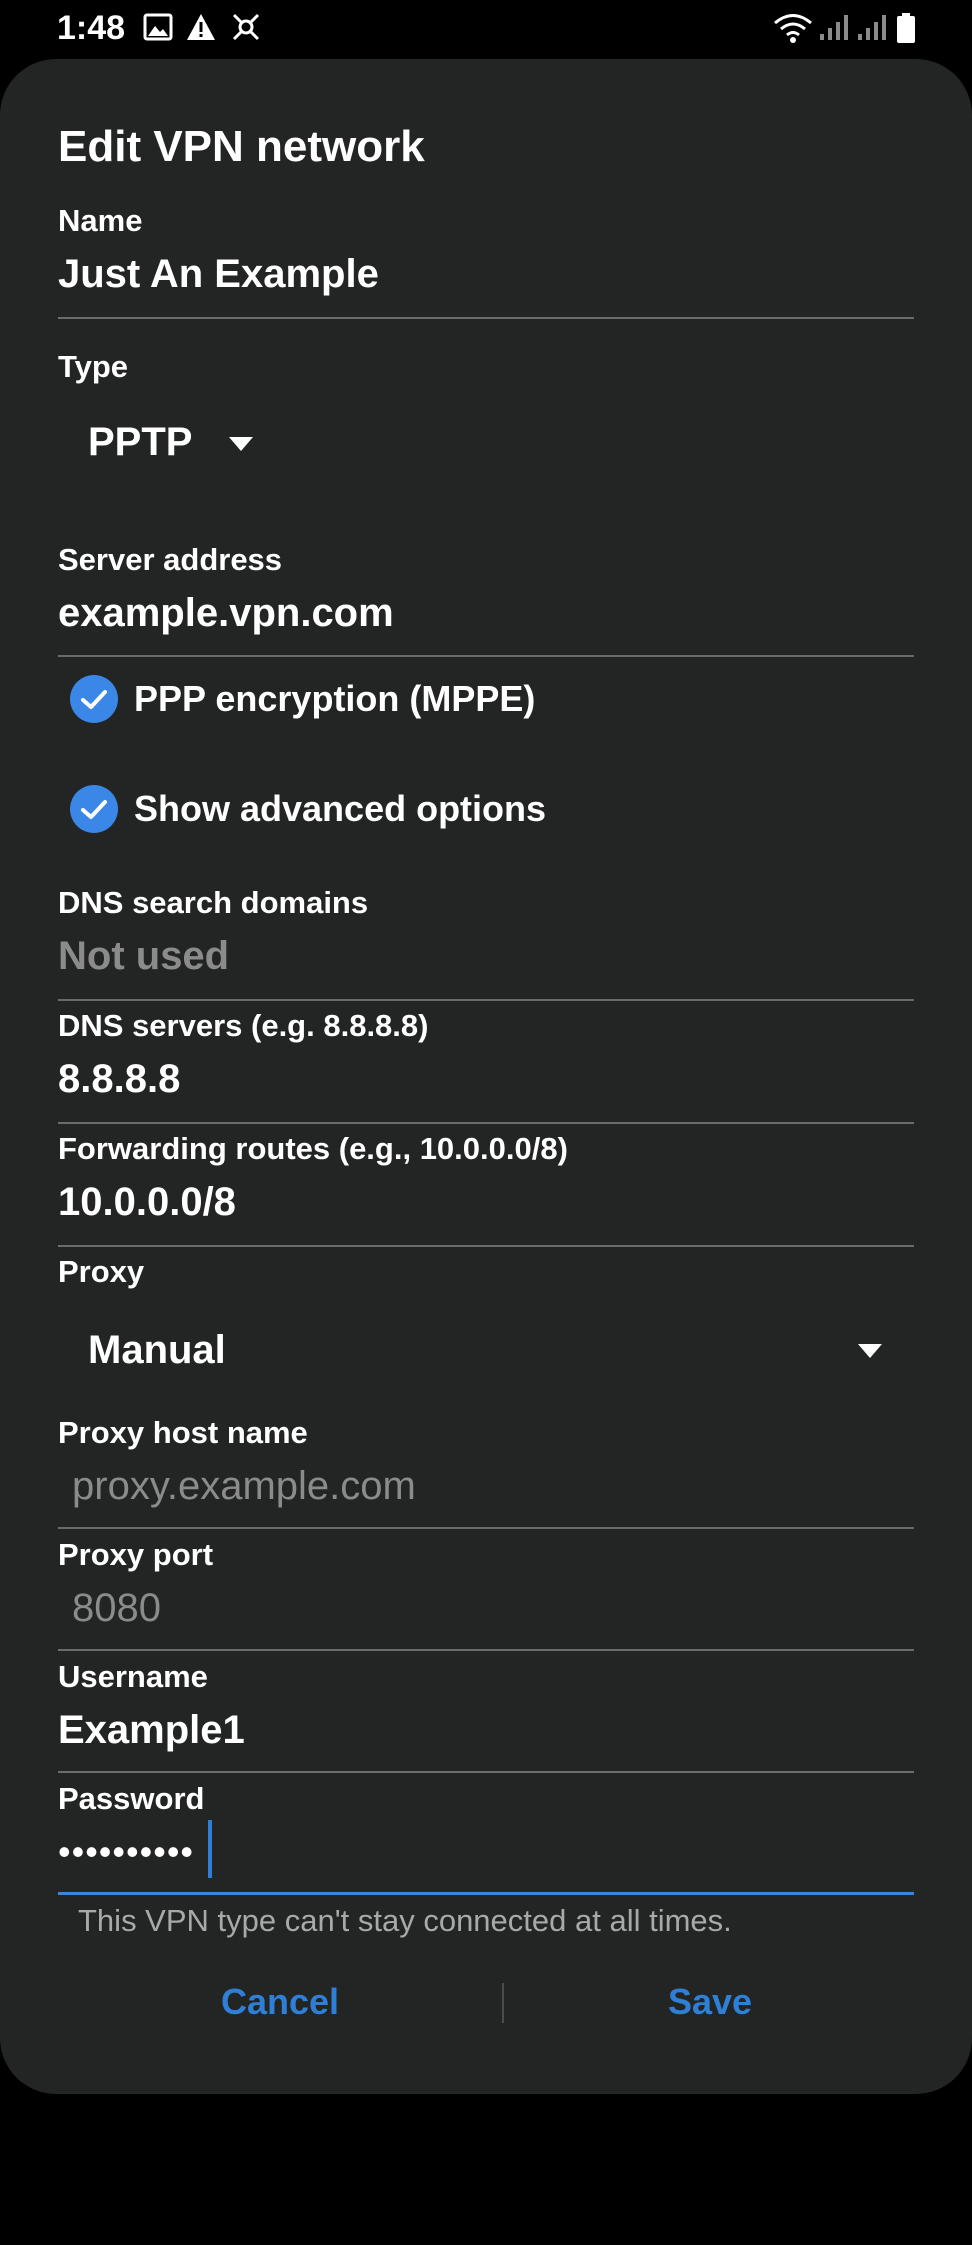  What do you see at coordinates (136, 1554) in the screenshot?
I see `proxy-port-label: Proxy port` at bounding box center [136, 1554].